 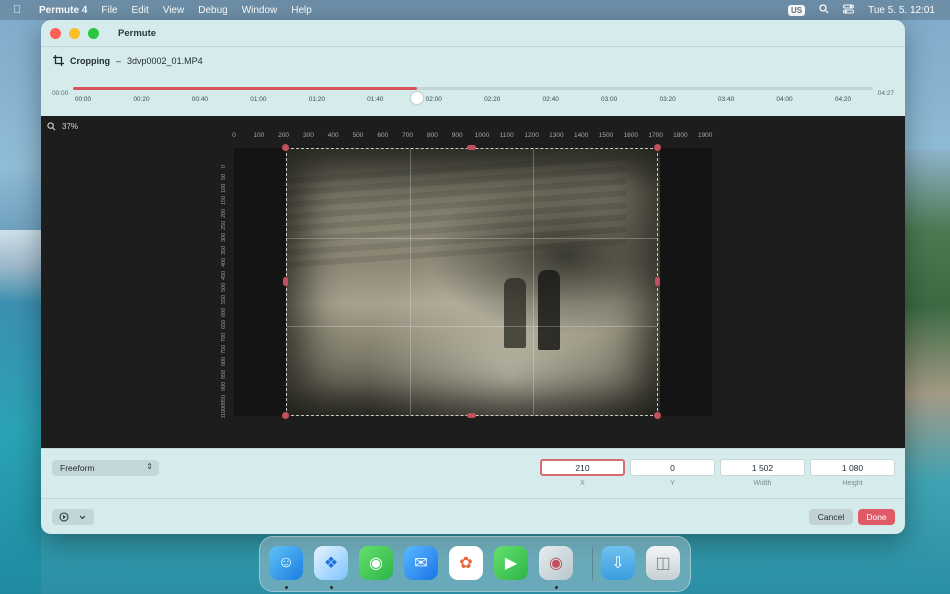 I want to click on crop-width-field: 1 502, so click(x=762, y=467).